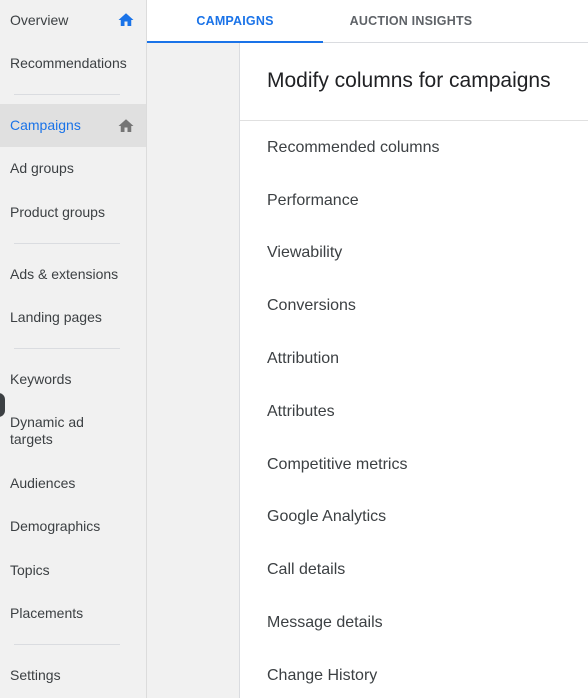 The image size is (588, 698). What do you see at coordinates (41, 378) in the screenshot?
I see `sidebar-item-label: Keywords` at bounding box center [41, 378].